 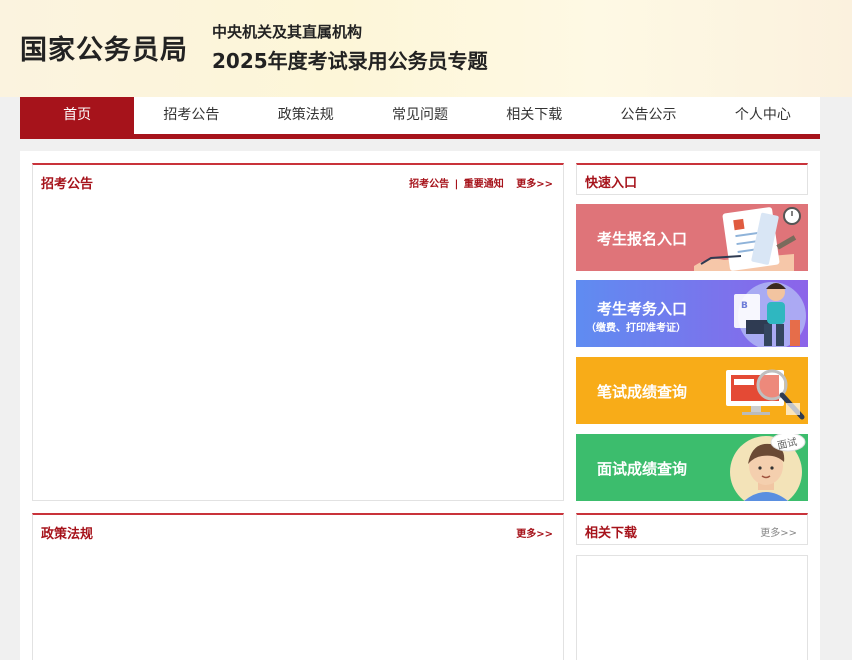 What do you see at coordinates (692, 390) in the screenshot?
I see `written-score-query-banner: 笔试成绩查询` at bounding box center [692, 390].